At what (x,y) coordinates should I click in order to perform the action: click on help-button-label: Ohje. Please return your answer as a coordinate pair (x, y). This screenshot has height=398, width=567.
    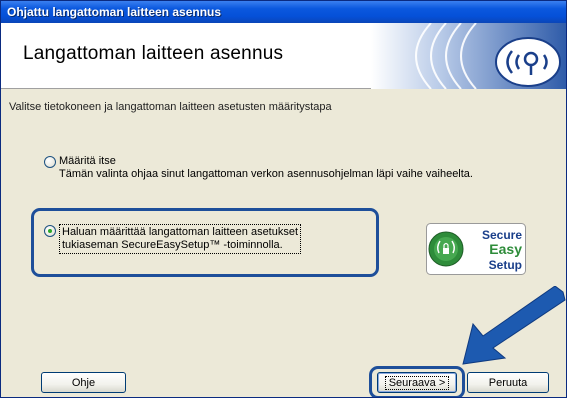
    Looking at the image, I should click on (83, 382).